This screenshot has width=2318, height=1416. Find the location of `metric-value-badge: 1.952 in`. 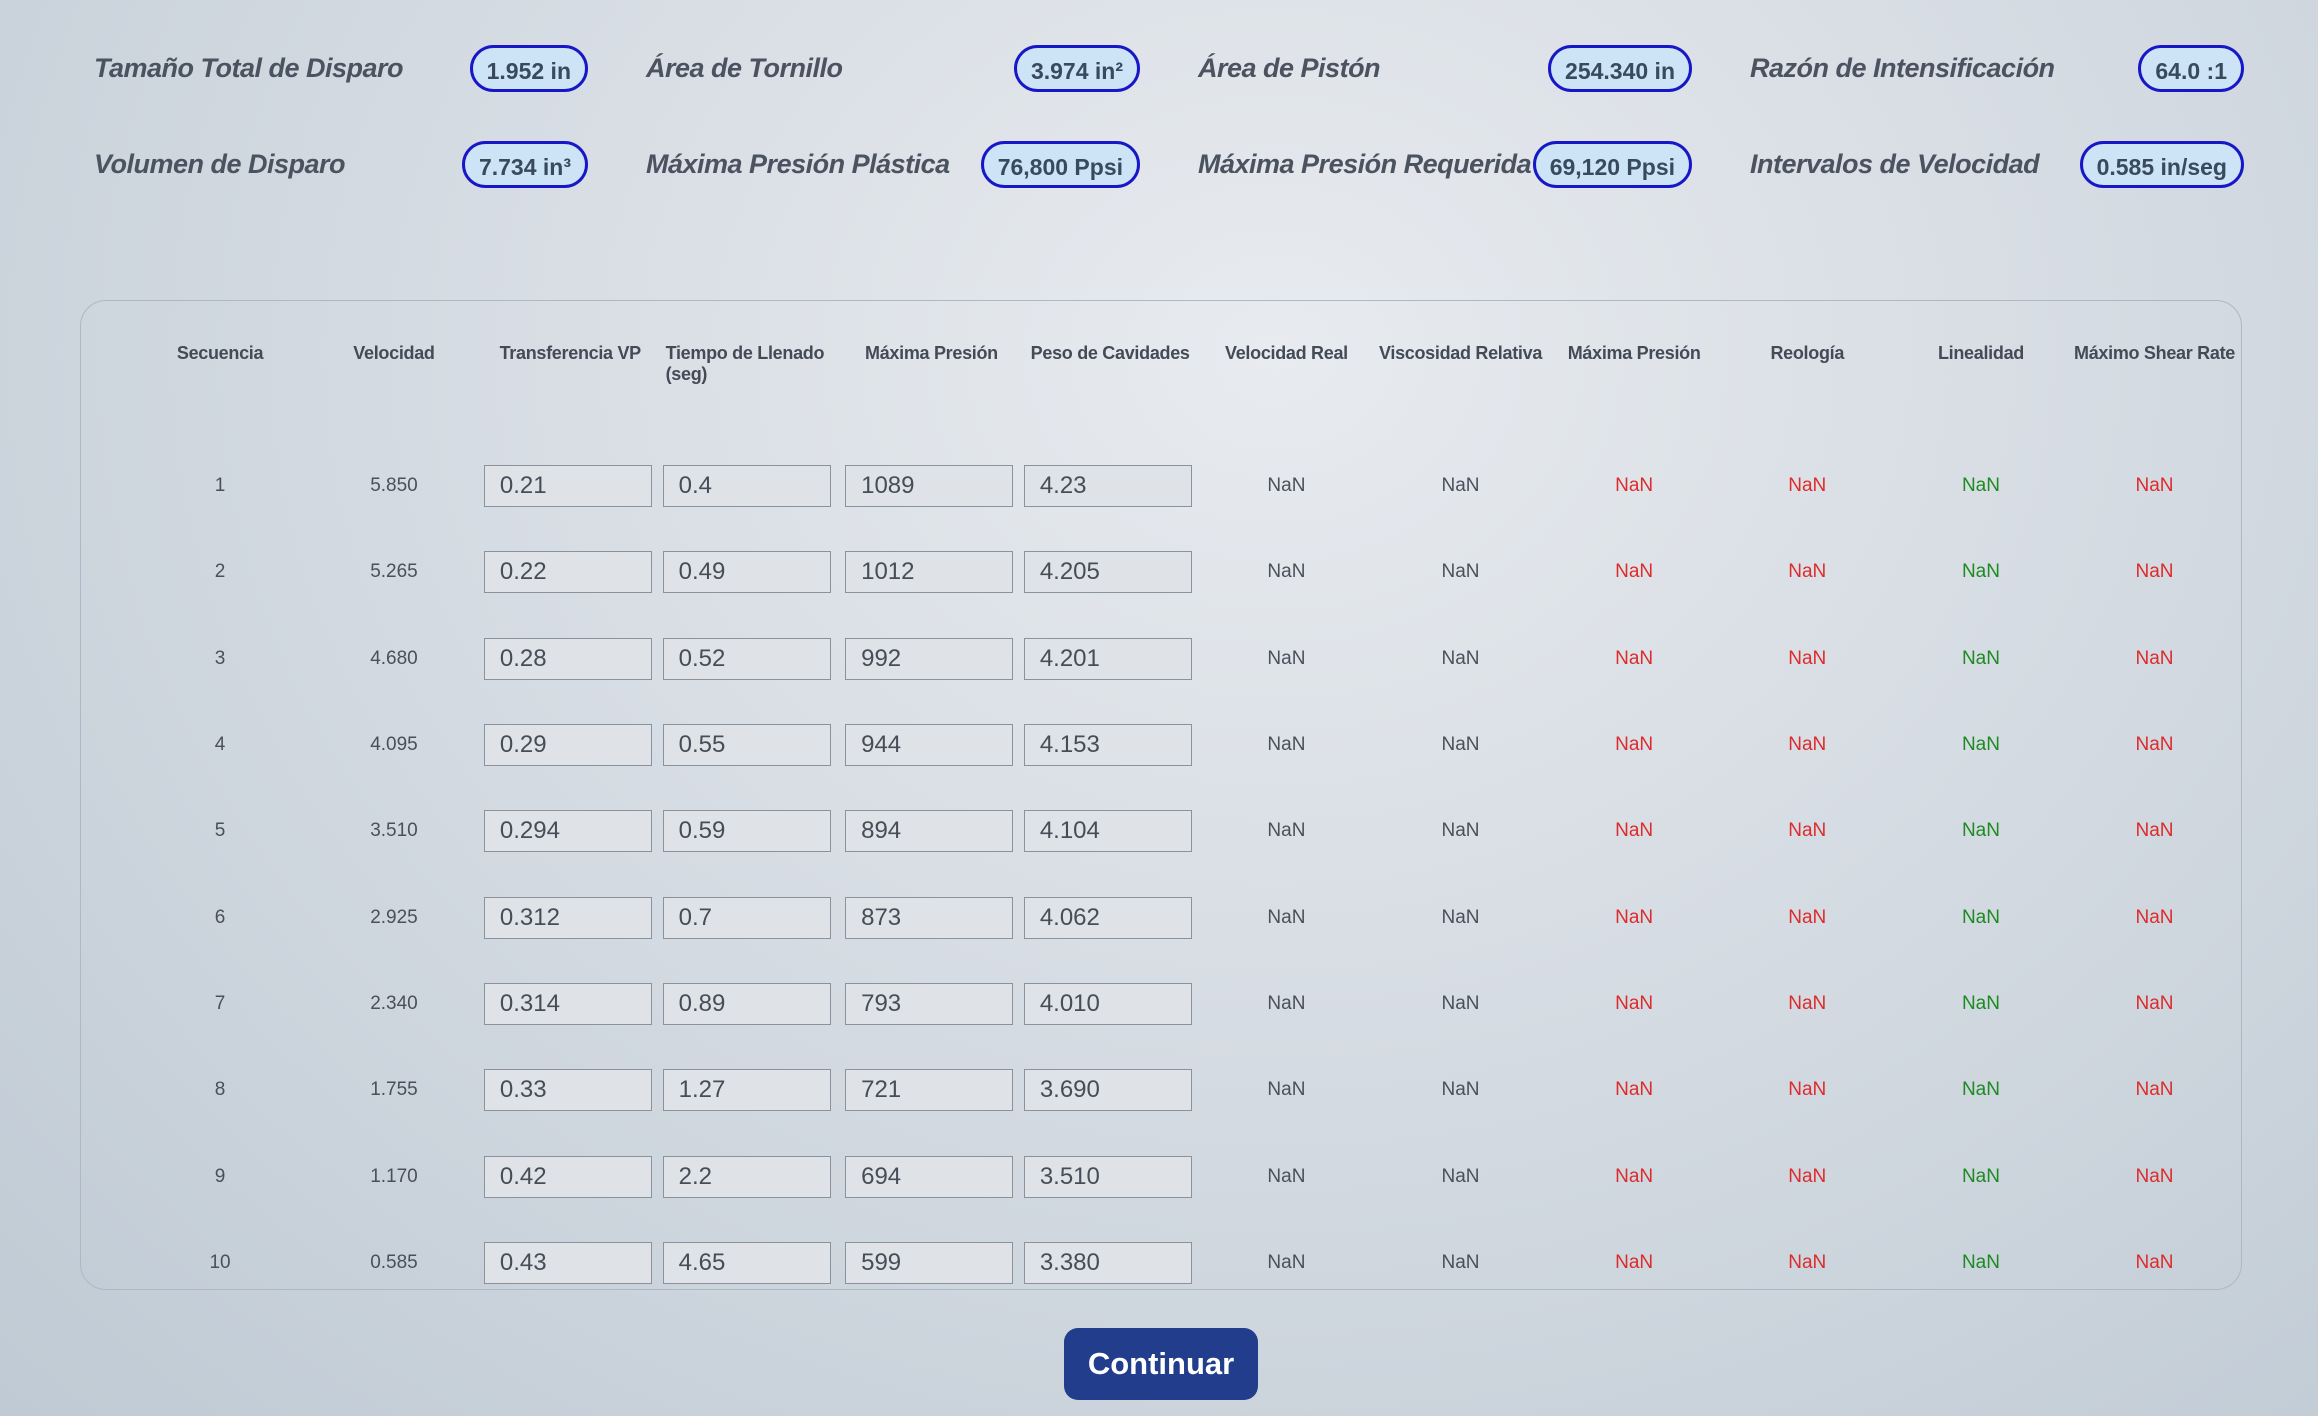

metric-value-badge: 1.952 in is located at coordinates (528, 68).